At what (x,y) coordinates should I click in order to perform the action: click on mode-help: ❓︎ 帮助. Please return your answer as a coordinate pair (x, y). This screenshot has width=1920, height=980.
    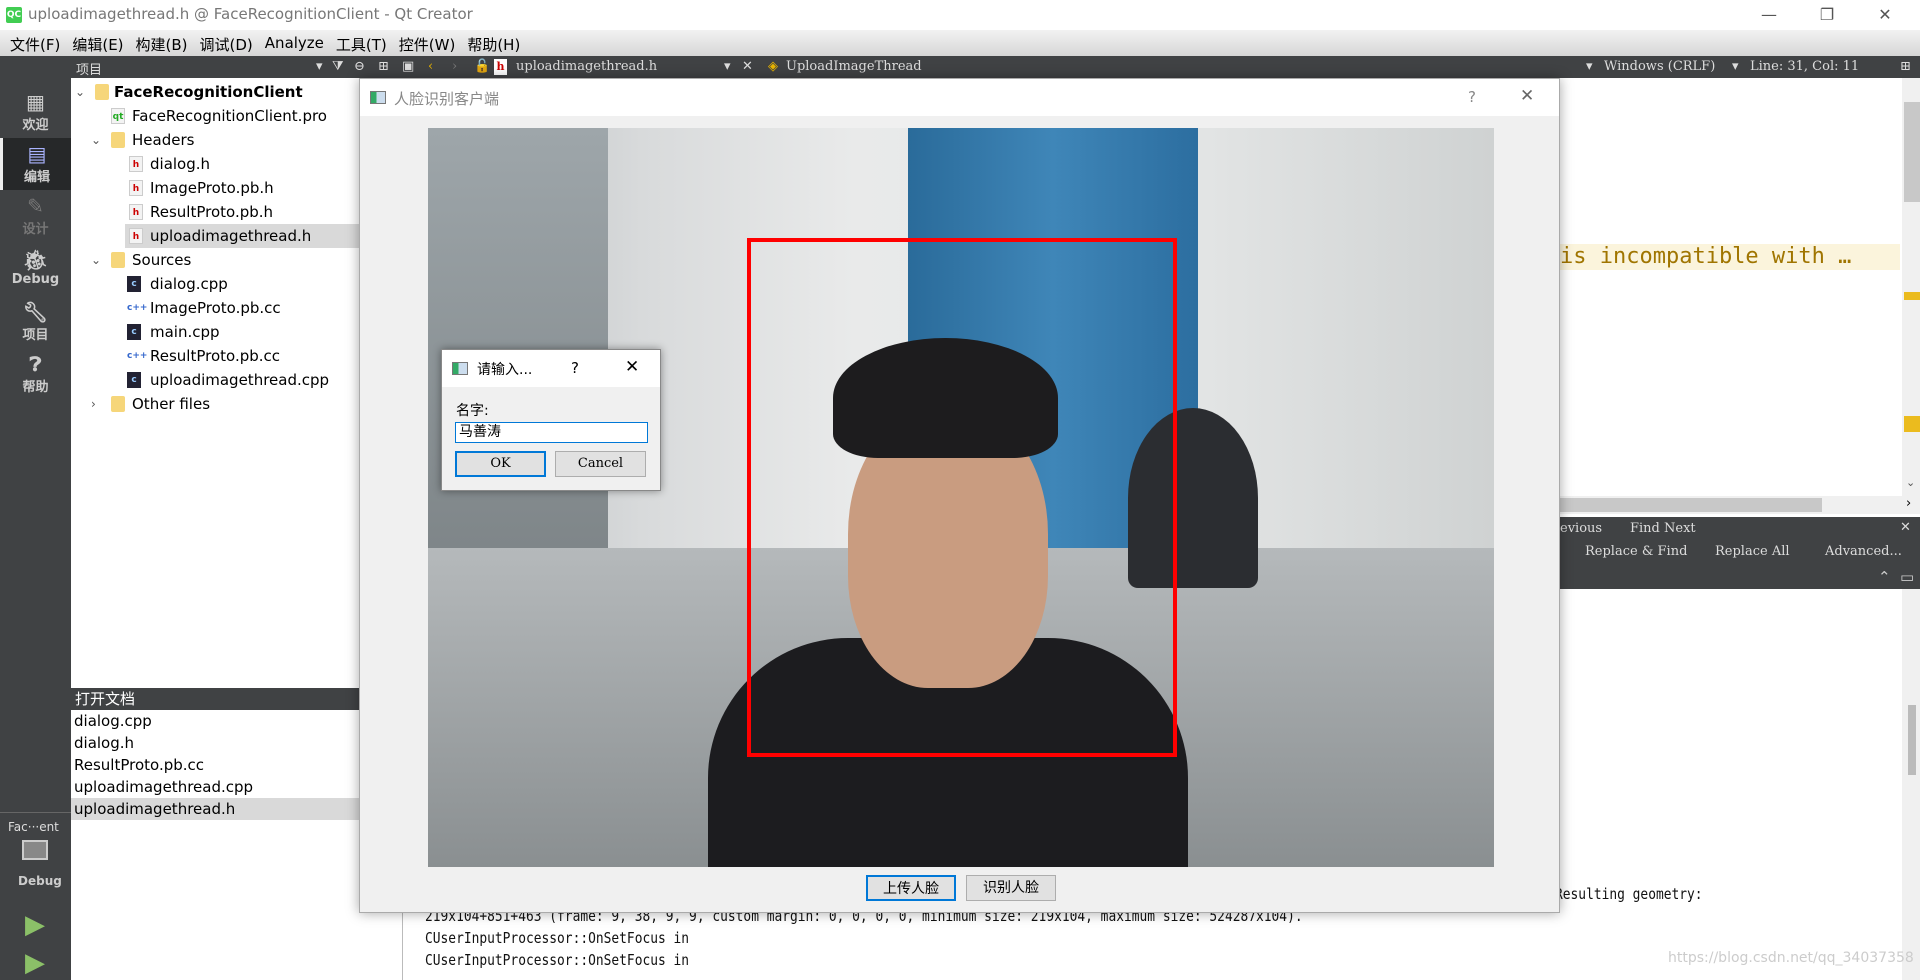
    Looking at the image, I should click on (35, 374).